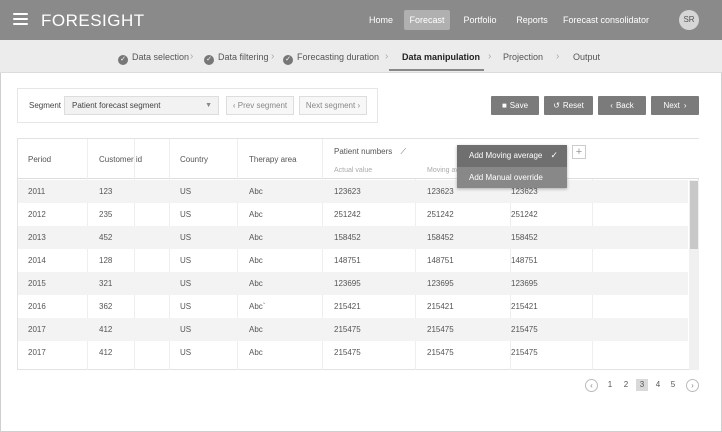  I want to click on nav-portfolio: Portfolio, so click(480, 20).